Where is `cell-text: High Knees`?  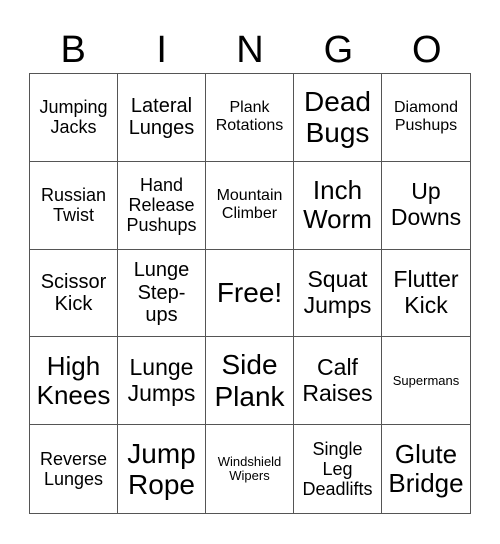
cell-text: High Knees is located at coordinates (73, 380).